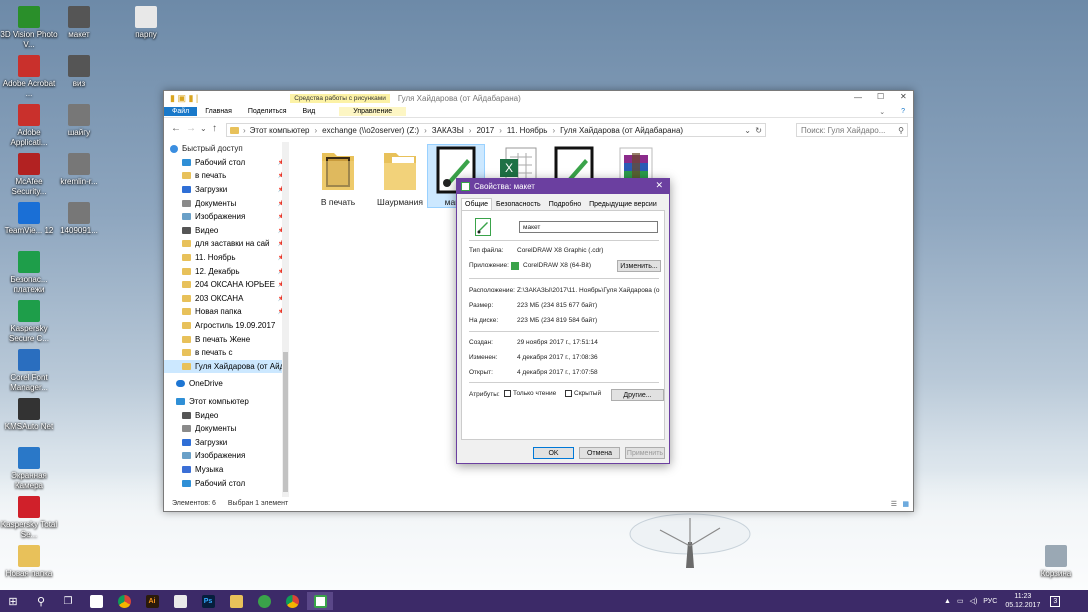  What do you see at coordinates (226, 429) in the screenshot?
I see `nav-item: Документы` at bounding box center [226, 429].